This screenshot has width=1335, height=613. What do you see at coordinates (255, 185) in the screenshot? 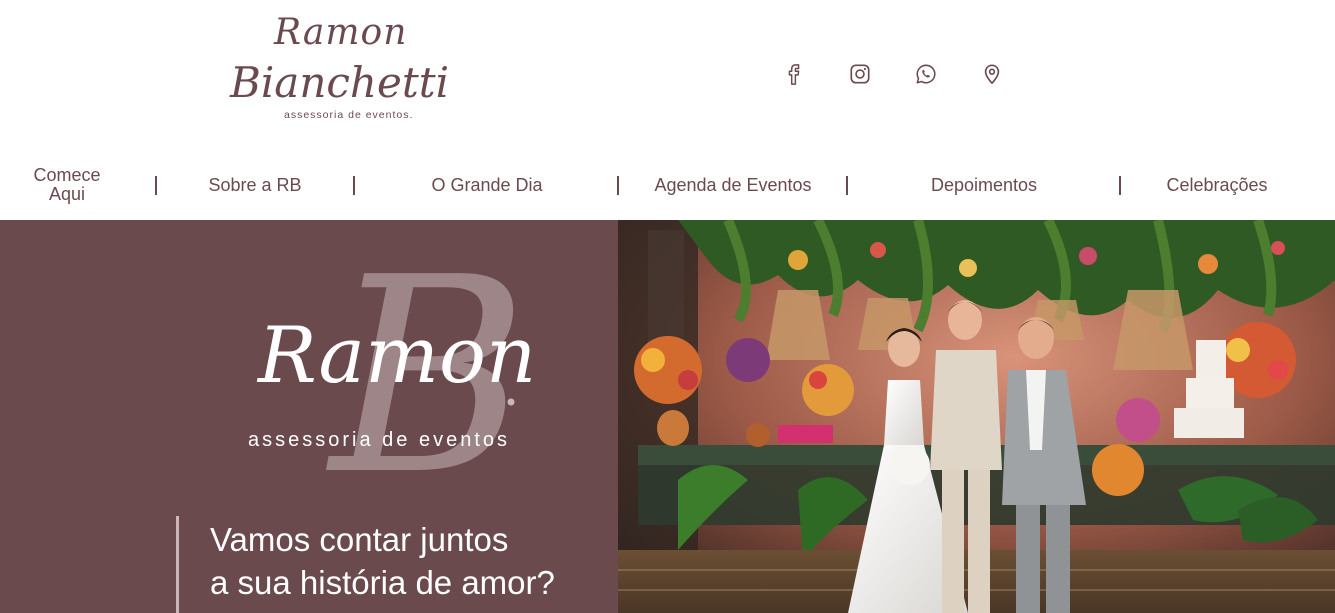
I see `nav-item-sobre: Sobre a RB` at bounding box center [255, 185].